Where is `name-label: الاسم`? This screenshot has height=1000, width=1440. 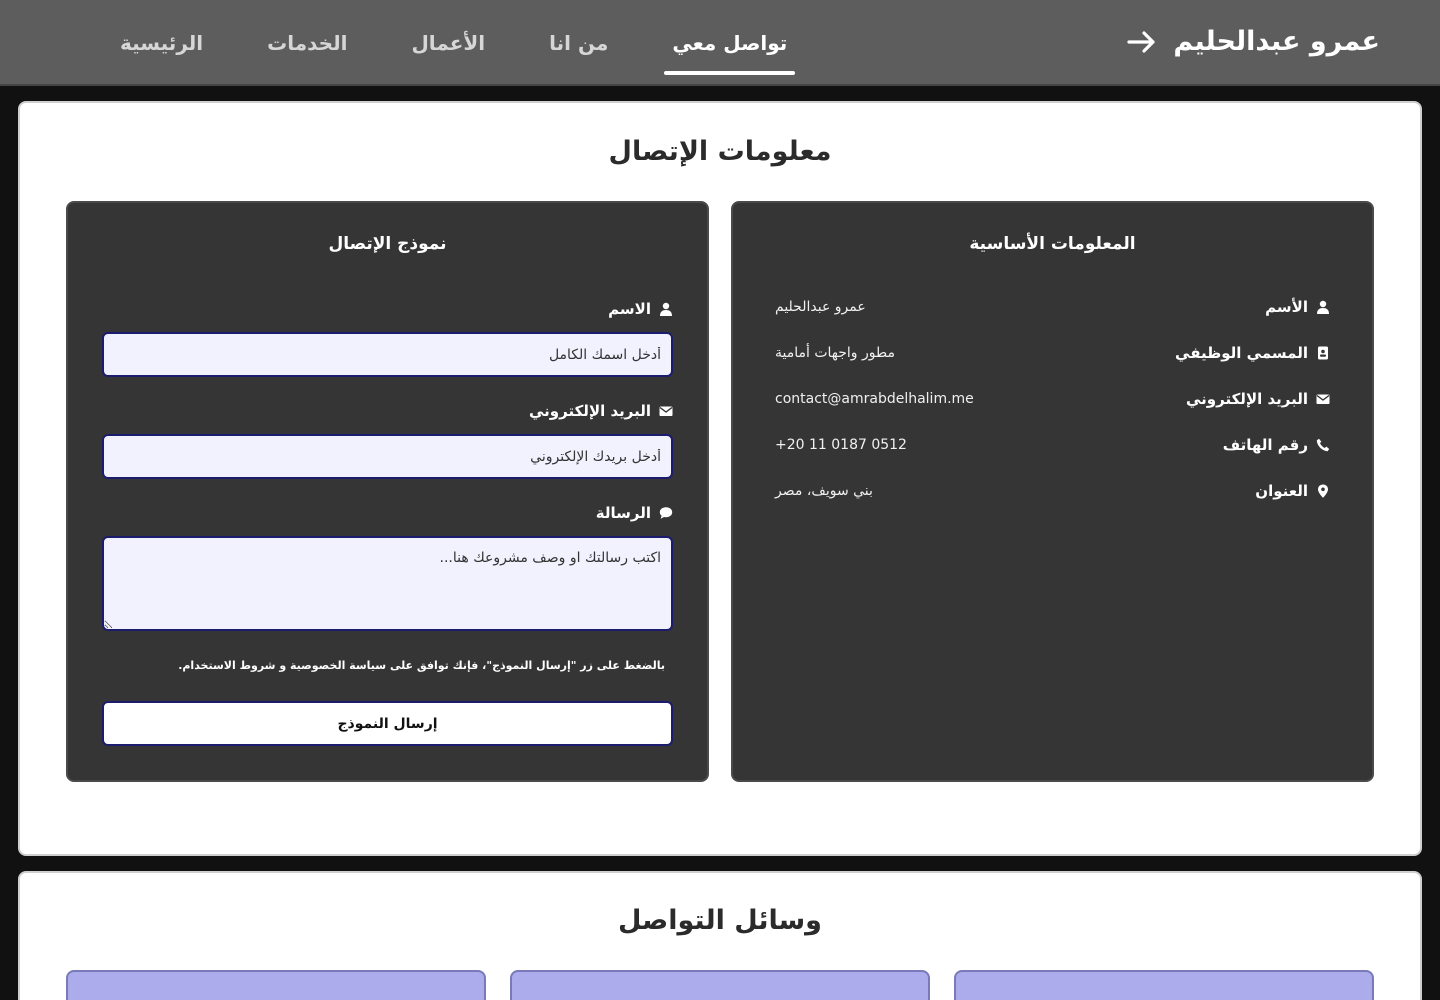
name-label: الاسم is located at coordinates (640, 309).